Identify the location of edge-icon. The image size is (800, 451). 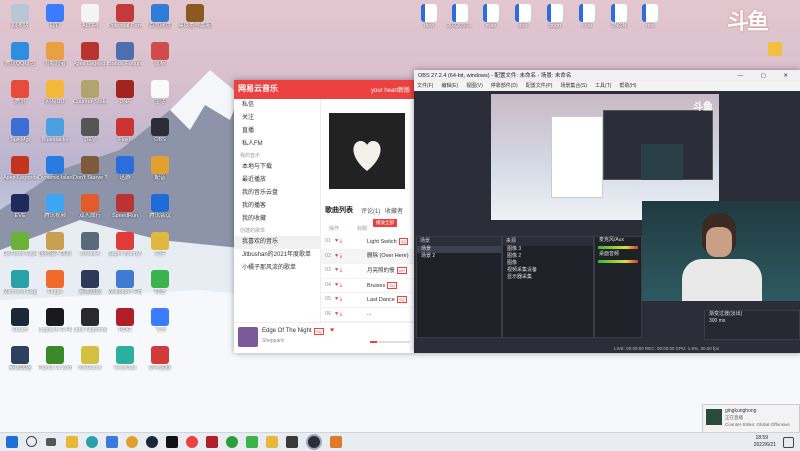
(92, 442).